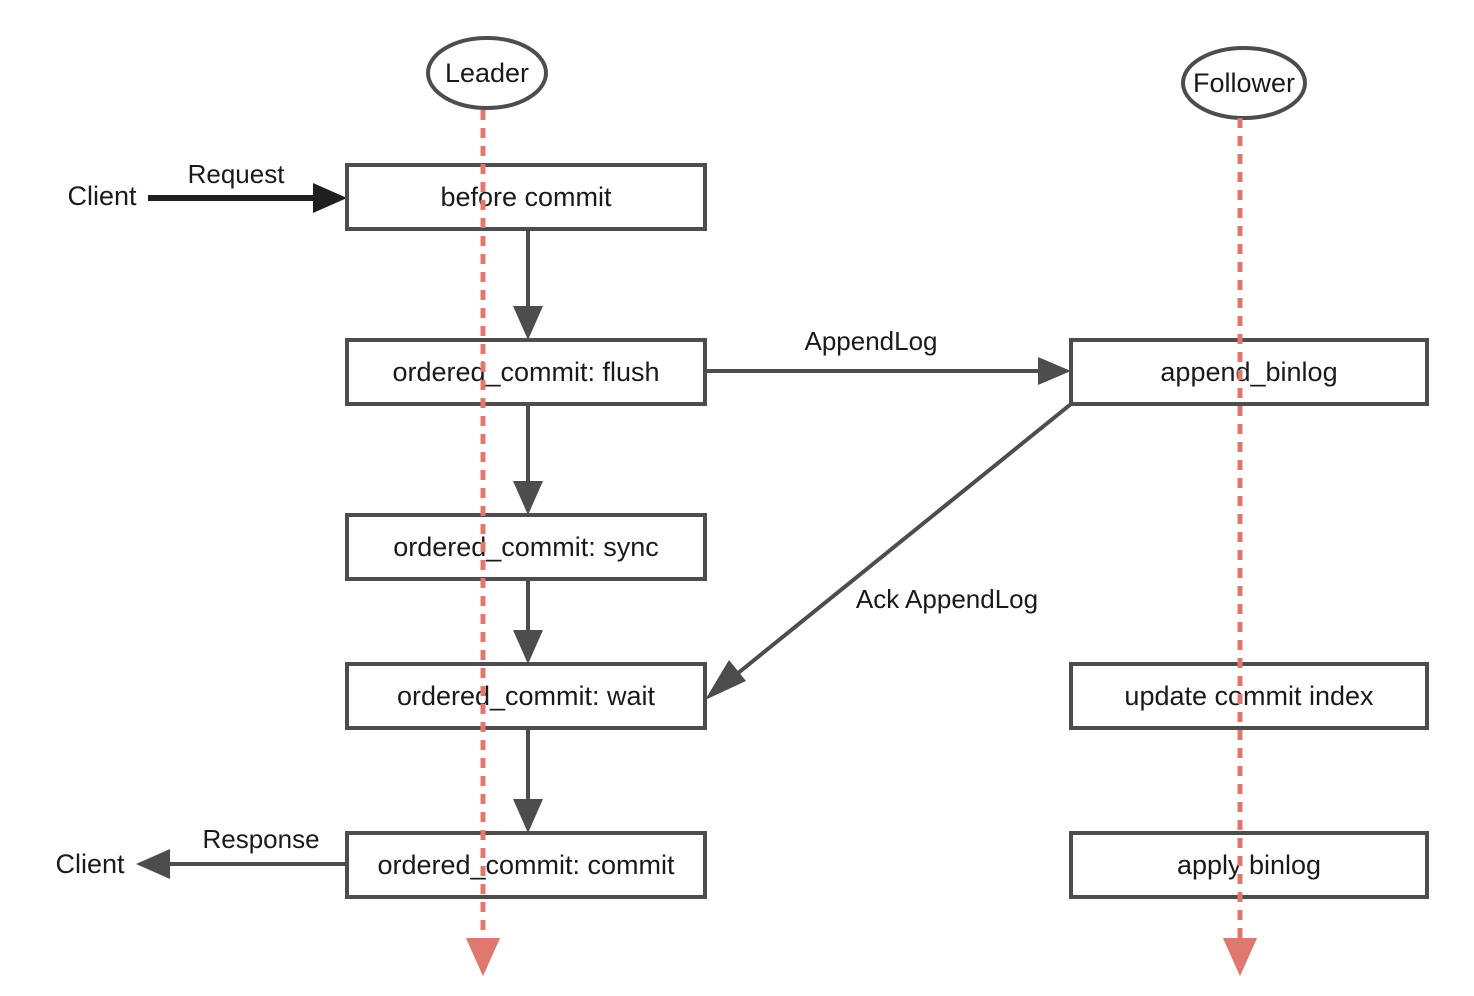 The image size is (1474, 996). I want to click on node-ordered-commit-sync-label: ordered_commit: sync, so click(526, 547).